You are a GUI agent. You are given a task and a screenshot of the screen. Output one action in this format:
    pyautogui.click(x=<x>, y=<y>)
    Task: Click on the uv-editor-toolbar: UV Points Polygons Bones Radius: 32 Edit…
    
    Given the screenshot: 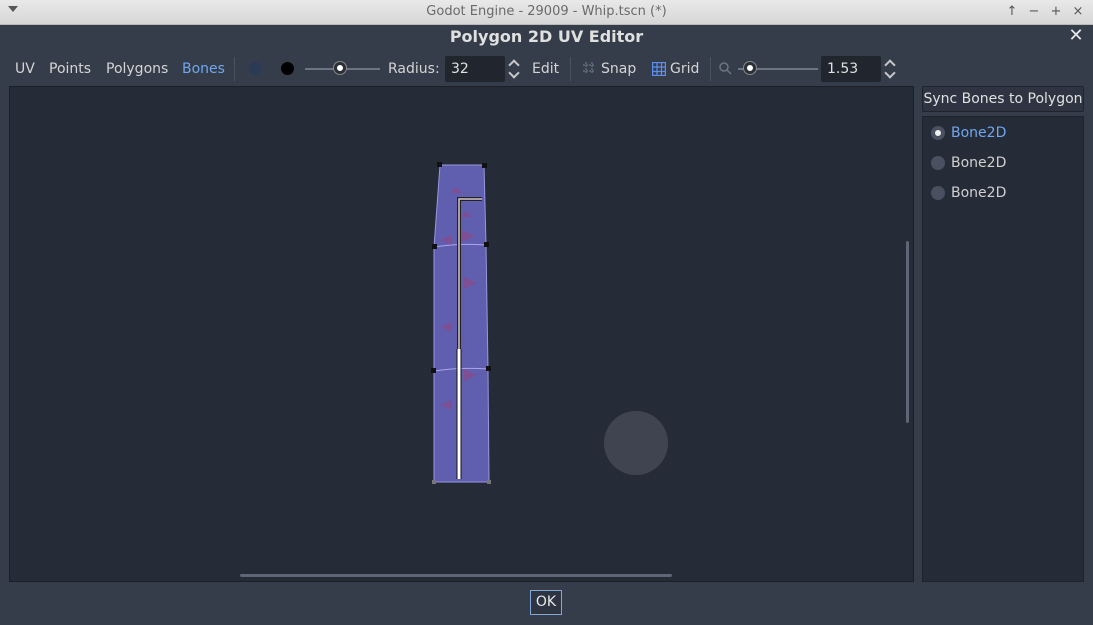 What is the action you would take?
    pyautogui.click(x=548, y=69)
    